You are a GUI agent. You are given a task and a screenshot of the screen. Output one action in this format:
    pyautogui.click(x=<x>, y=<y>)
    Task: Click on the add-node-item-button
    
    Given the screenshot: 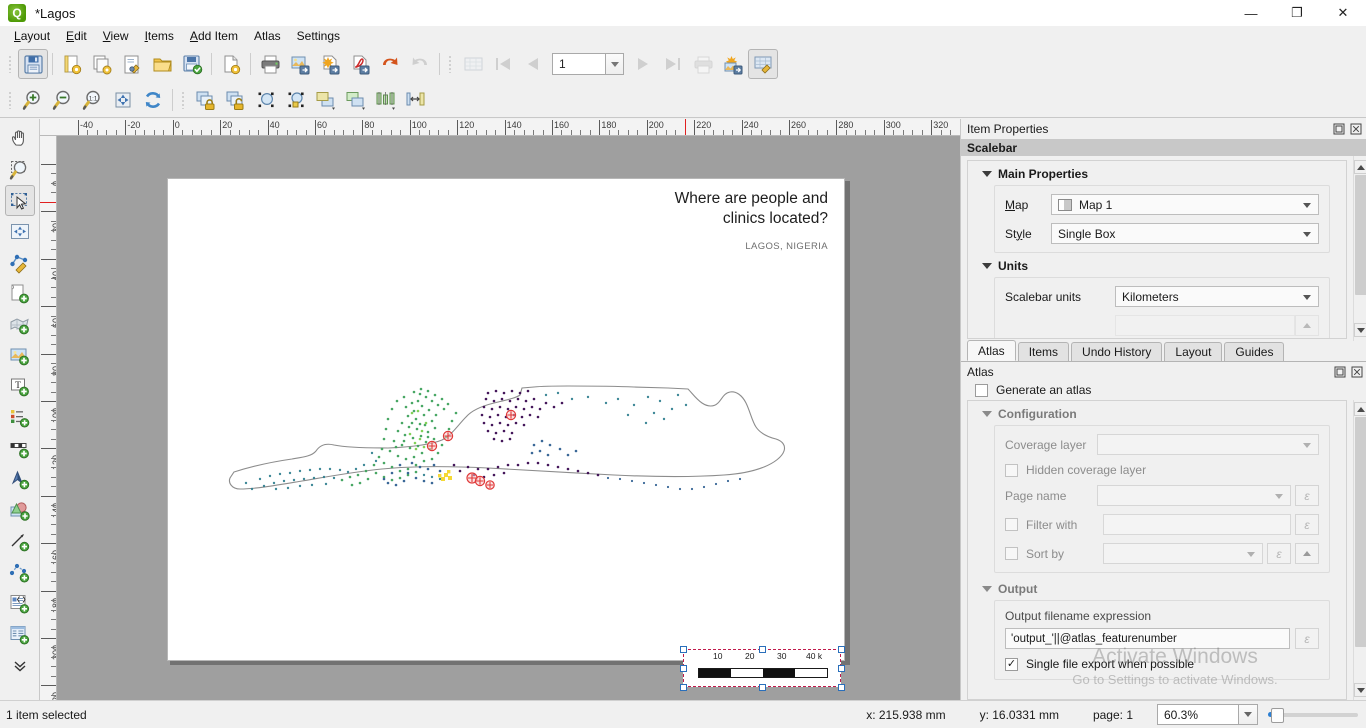 What is the action you would take?
    pyautogui.click(x=20, y=572)
    